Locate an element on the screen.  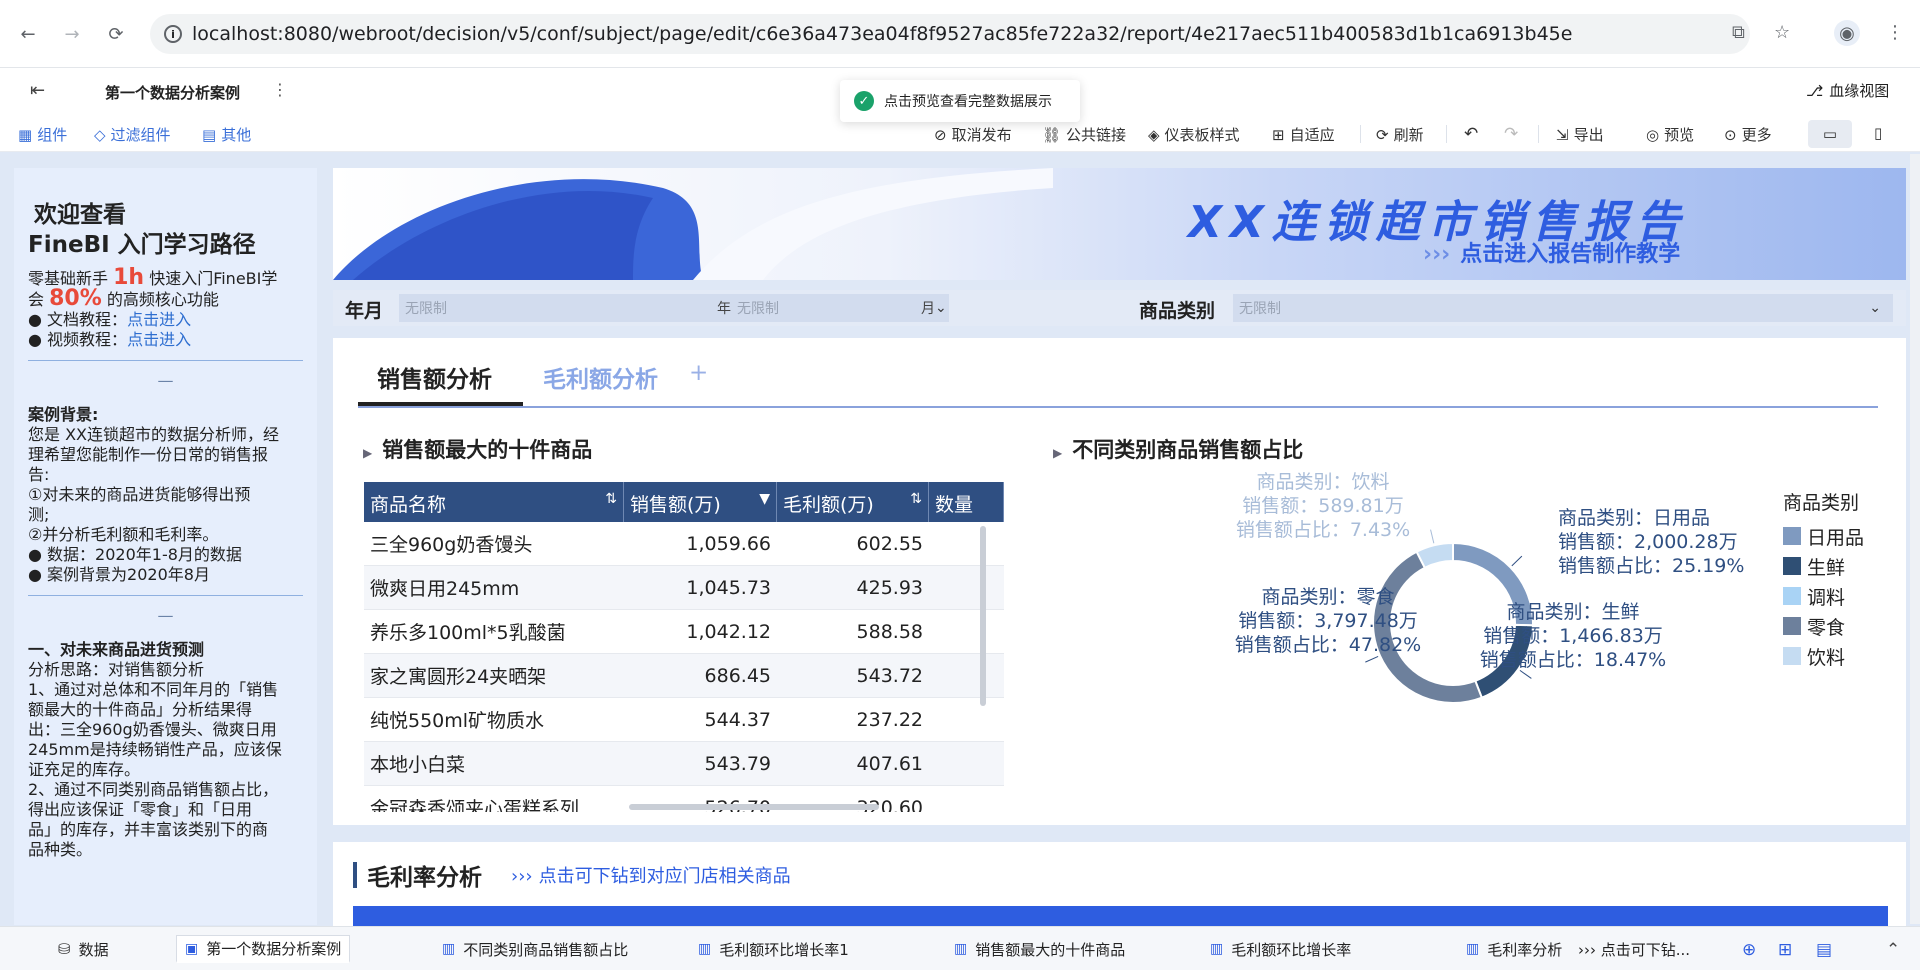
back-icon: ← is located at coordinates (28, 34).